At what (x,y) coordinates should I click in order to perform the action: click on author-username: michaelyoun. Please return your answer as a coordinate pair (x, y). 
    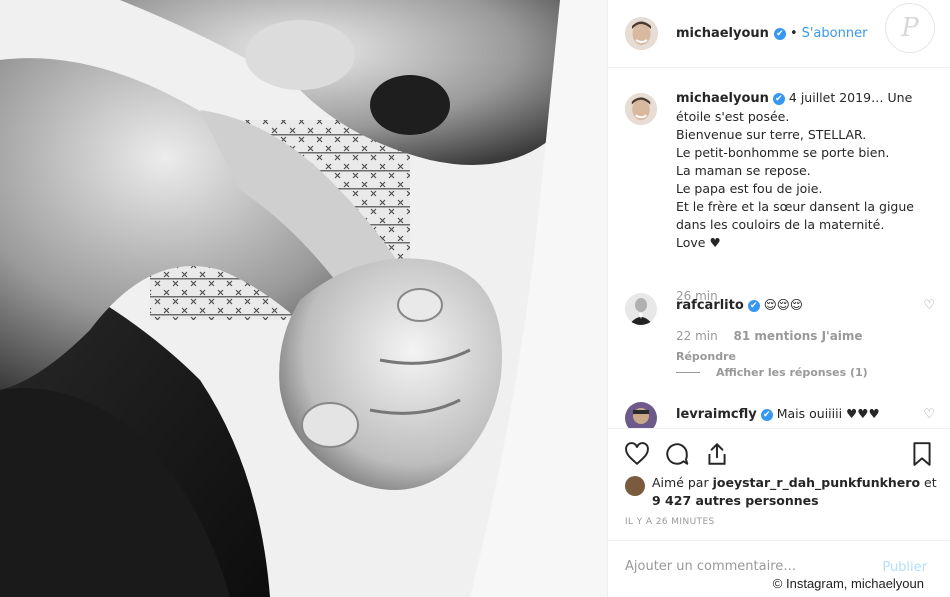
    Looking at the image, I should click on (722, 33).